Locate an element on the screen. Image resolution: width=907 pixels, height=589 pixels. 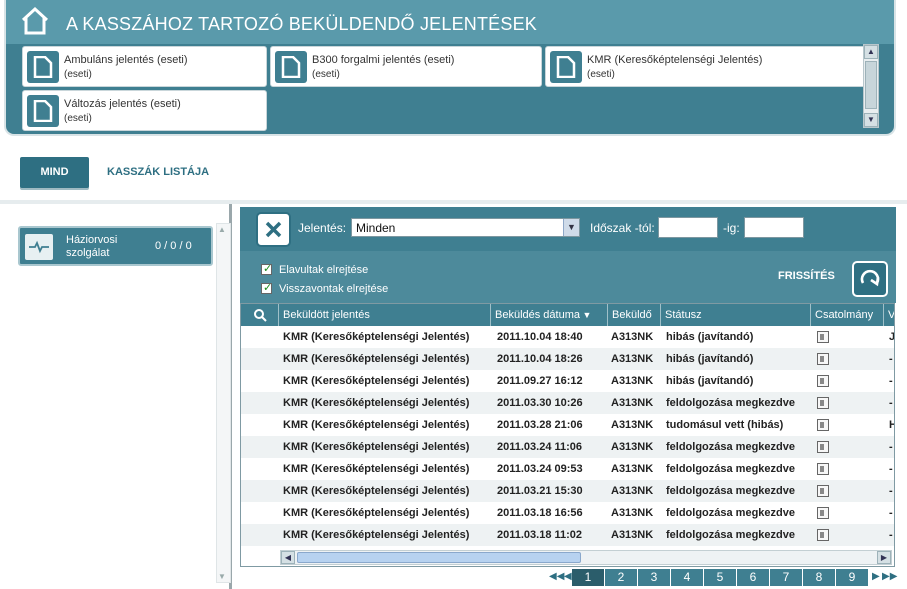
report-filter-label: Jelentés: is located at coordinates (322, 228).